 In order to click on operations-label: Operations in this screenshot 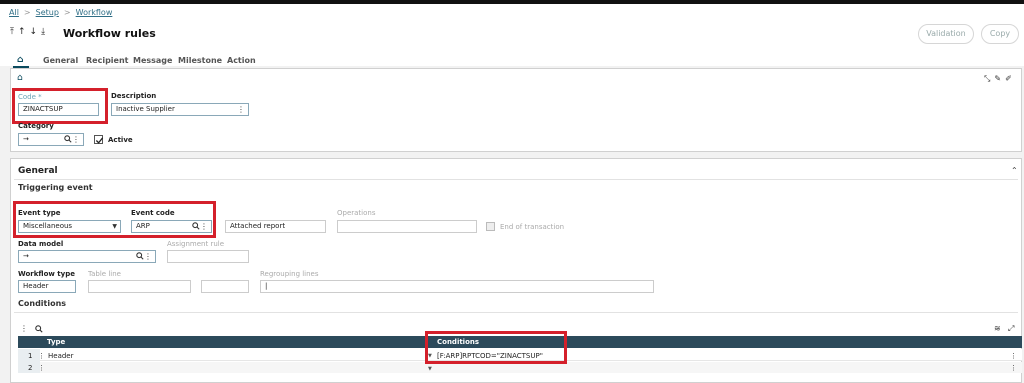, I will do `click(356, 213)`.